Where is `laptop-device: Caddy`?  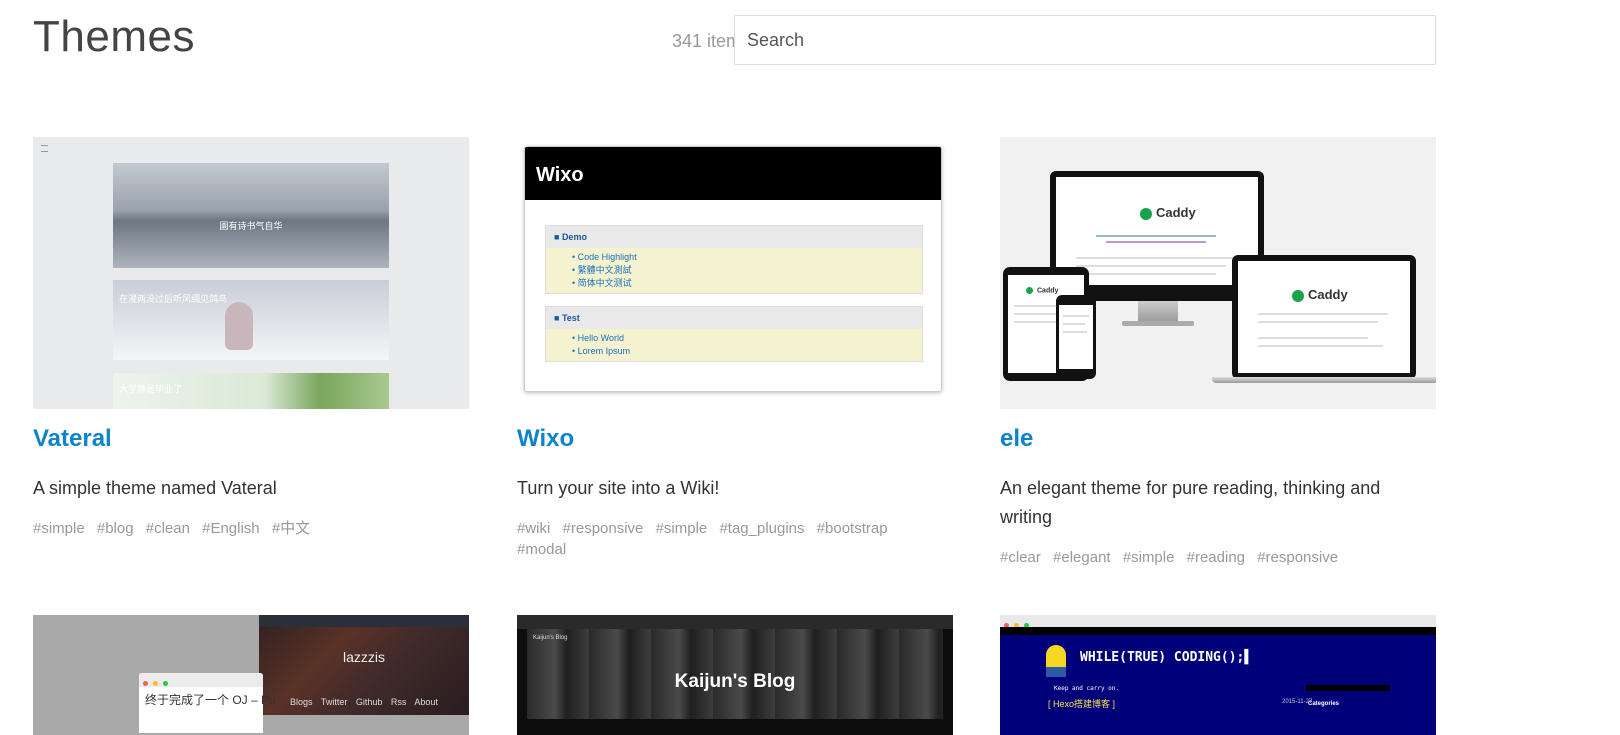 laptop-device: Caddy is located at coordinates (1324, 319).